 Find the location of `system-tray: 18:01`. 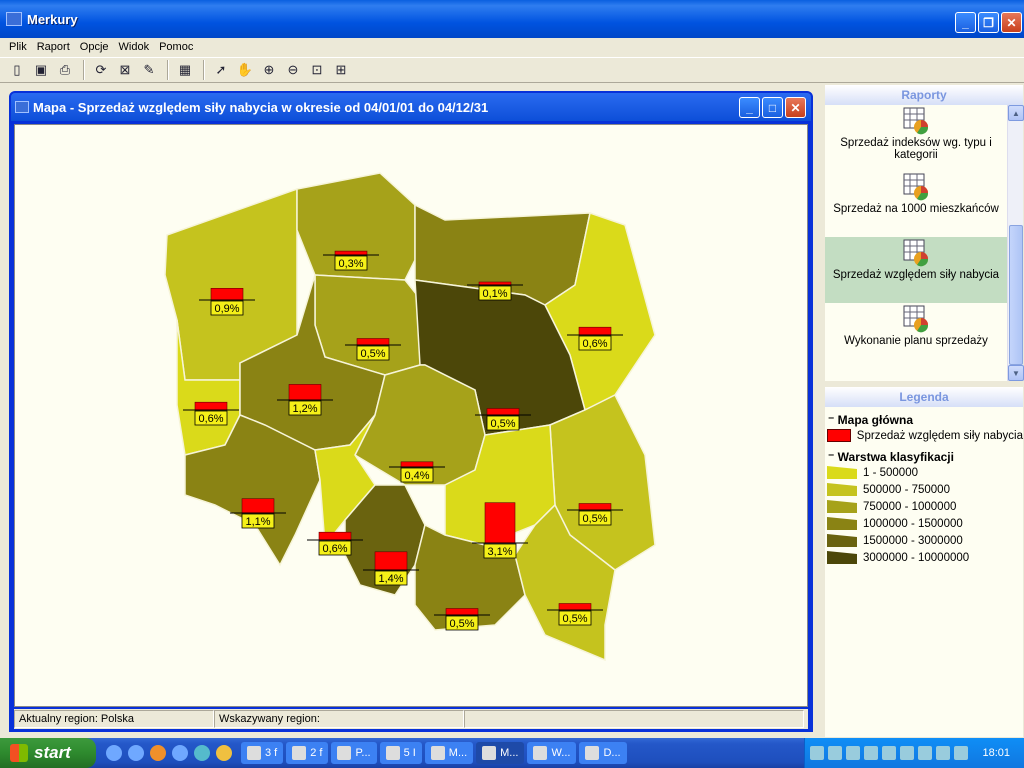

system-tray: 18:01 is located at coordinates (914, 753).